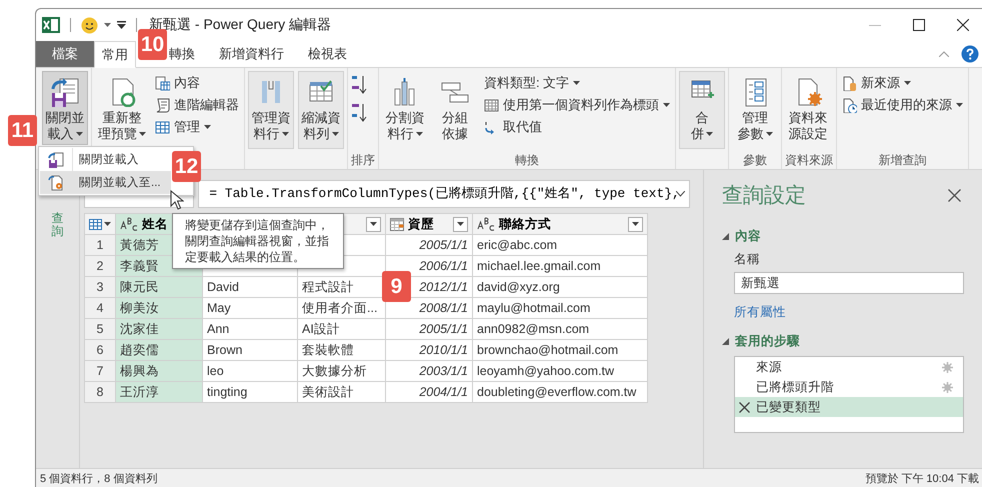 This screenshot has width=982, height=487. Describe the element at coordinates (250, 308) in the screenshot. I see `table-cell: May` at that location.